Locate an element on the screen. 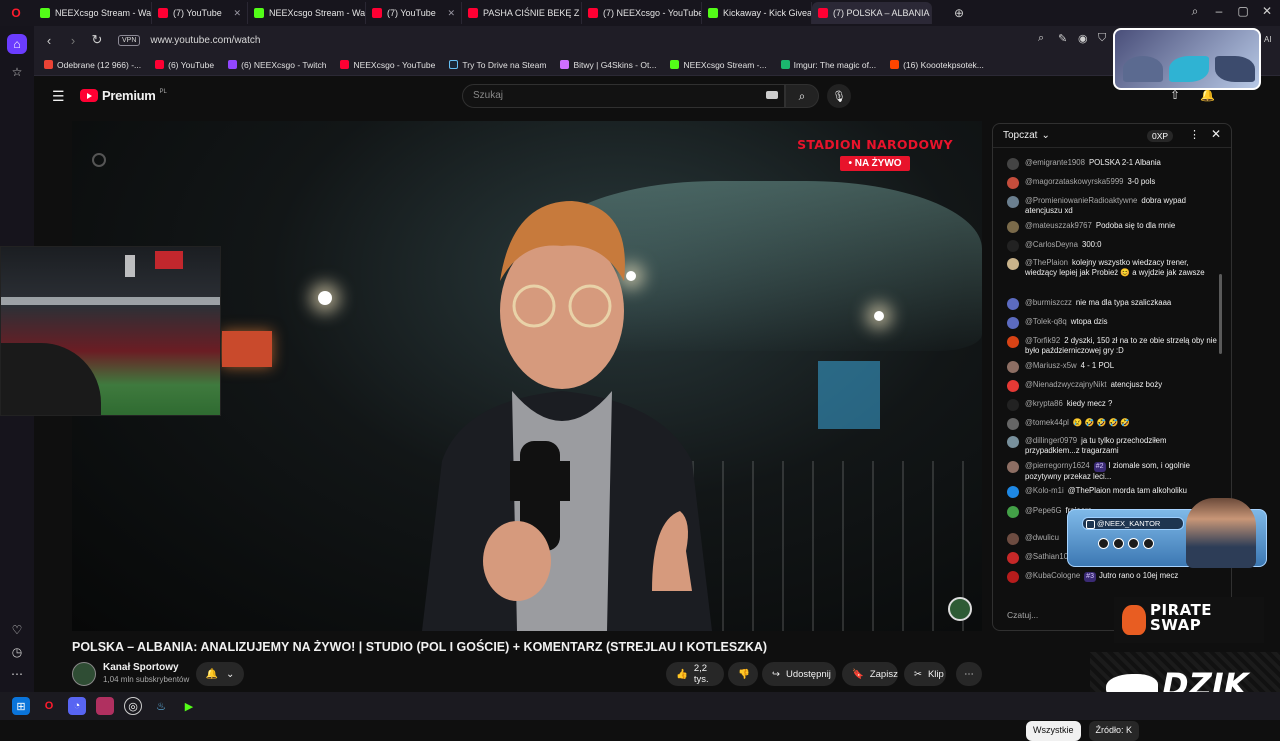 The image size is (1280, 741). search-tabs-icon: ⌕ is located at coordinates (1195, 11).